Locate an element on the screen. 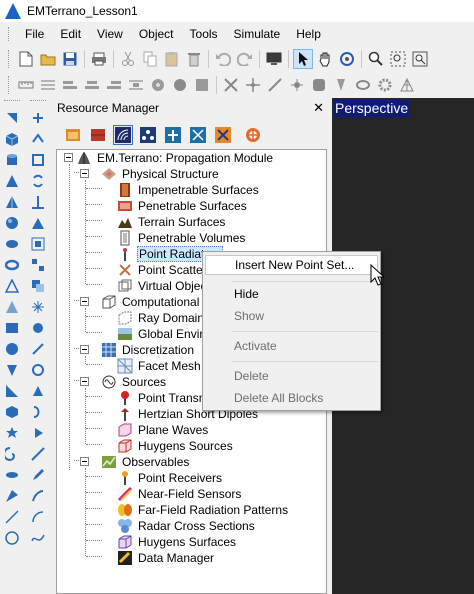 This screenshot has height=594, width=474. shell-icon is located at coordinates (38, 432).